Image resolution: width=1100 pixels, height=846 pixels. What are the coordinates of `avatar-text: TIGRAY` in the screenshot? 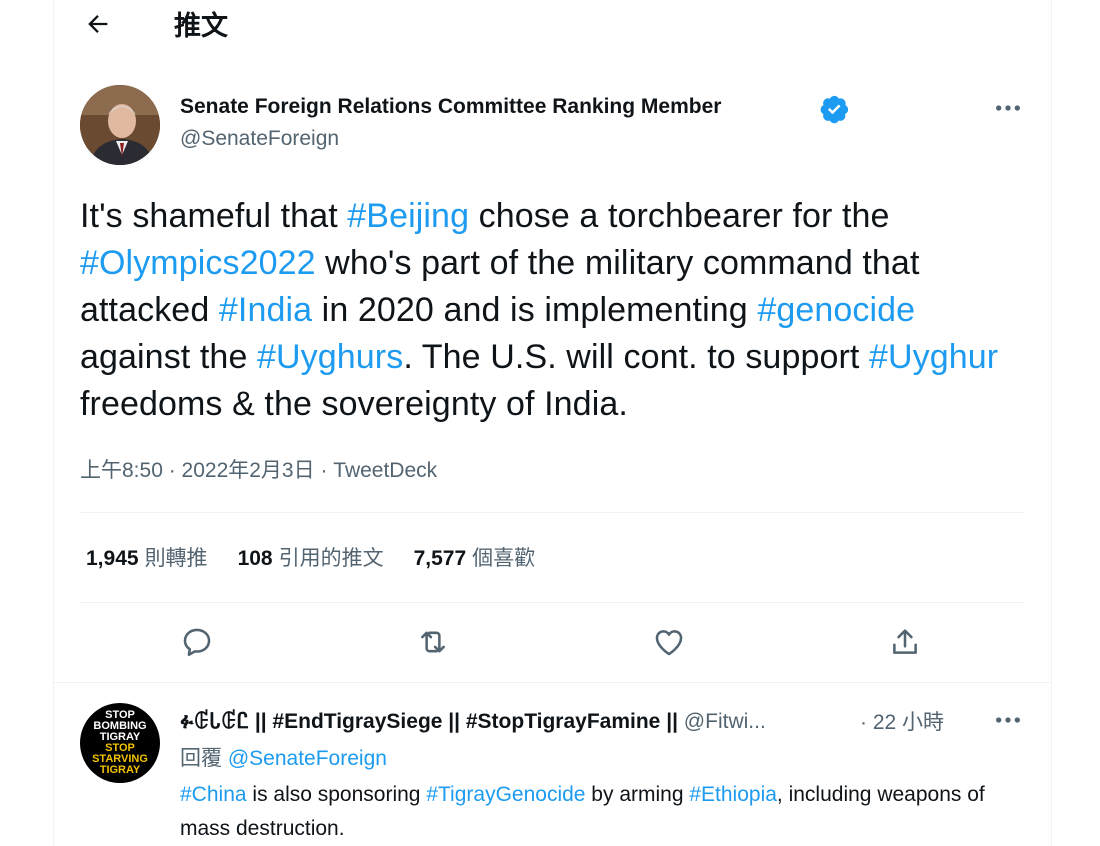 It's located at (120, 770).